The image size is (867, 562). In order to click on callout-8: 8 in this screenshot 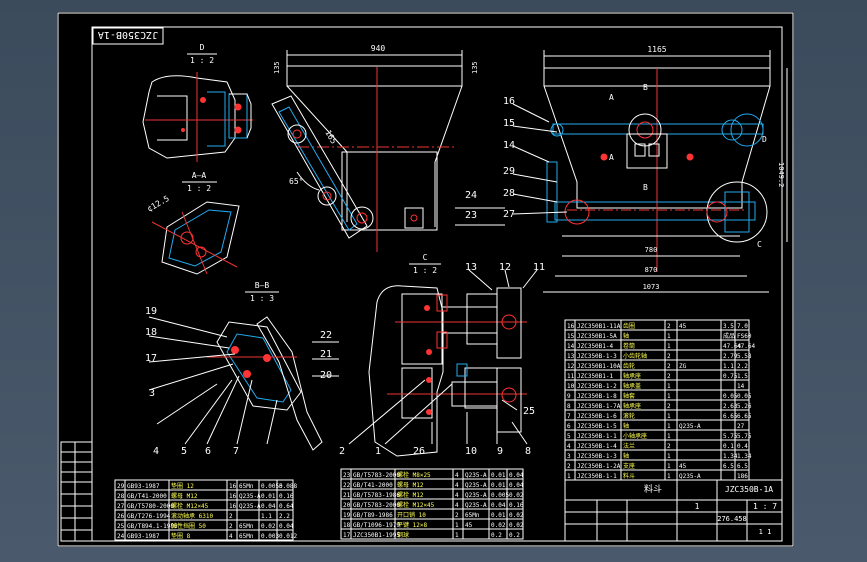, I will do `click(528, 451)`.